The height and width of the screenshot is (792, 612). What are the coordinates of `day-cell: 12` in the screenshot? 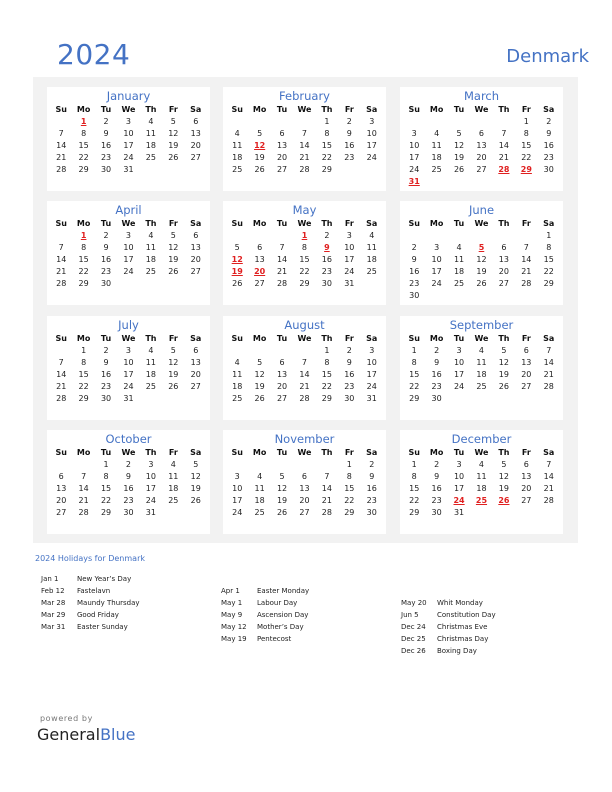 It's located at (173, 134).